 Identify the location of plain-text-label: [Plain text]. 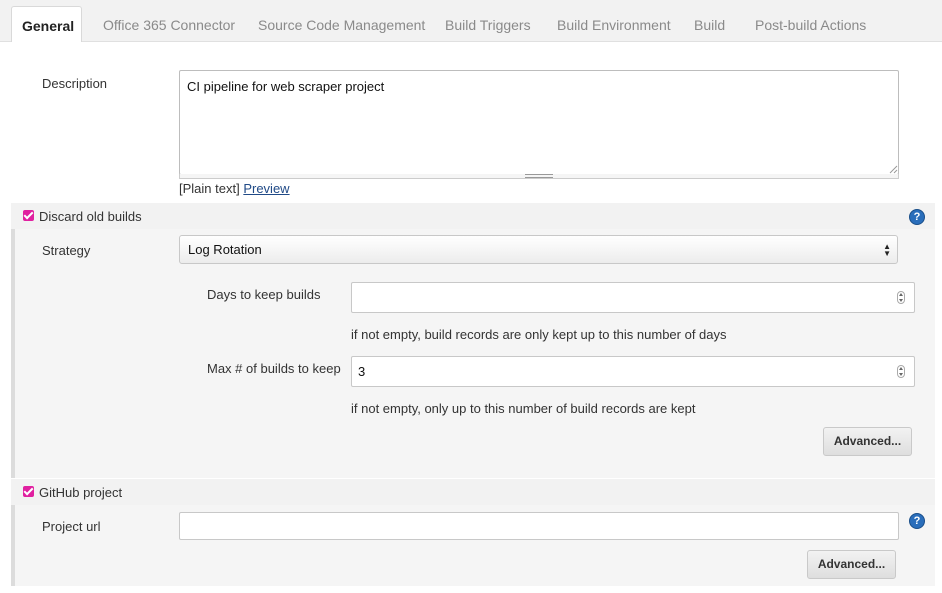
(209, 188).